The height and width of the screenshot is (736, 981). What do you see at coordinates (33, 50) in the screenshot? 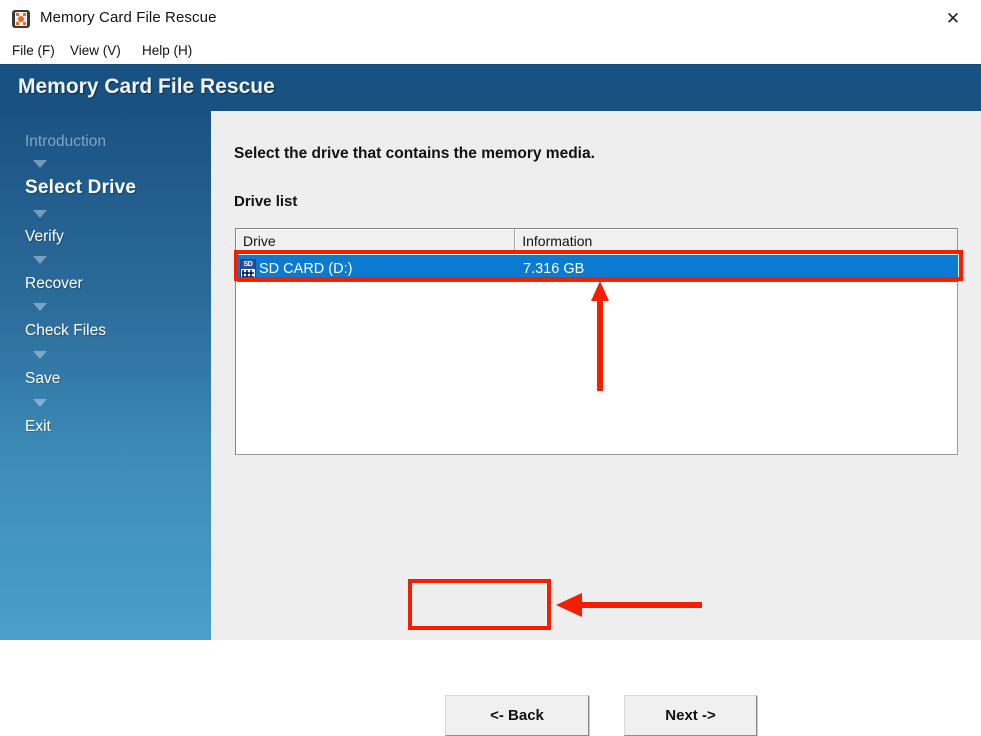
I see `menu-item-file: File (F)` at bounding box center [33, 50].